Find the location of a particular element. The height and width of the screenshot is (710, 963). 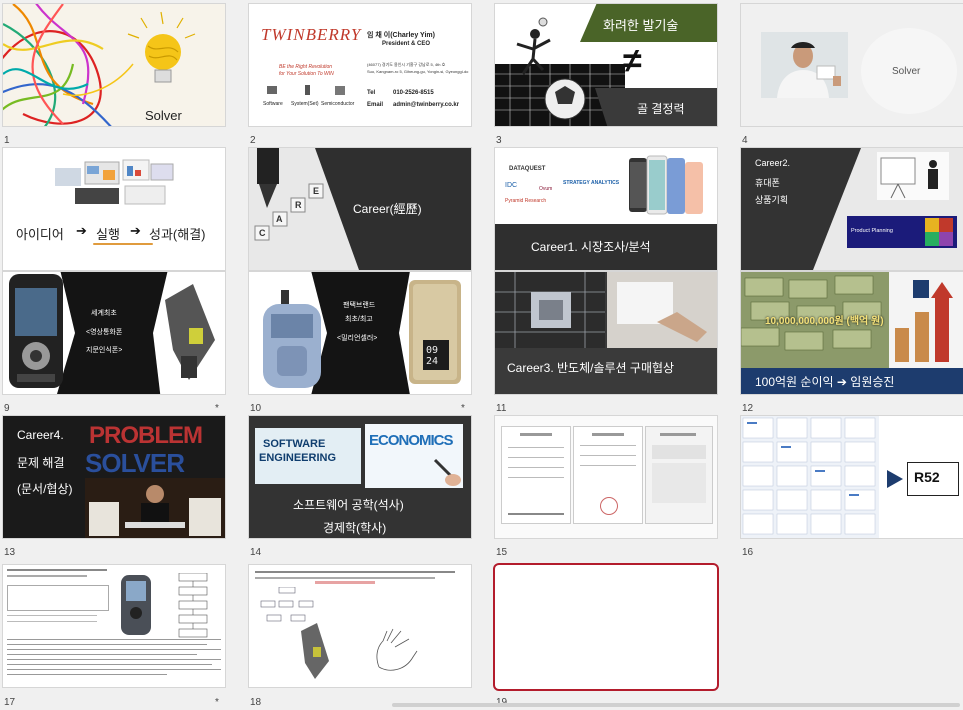

slide-number: 15 is located at coordinates (502, 552).